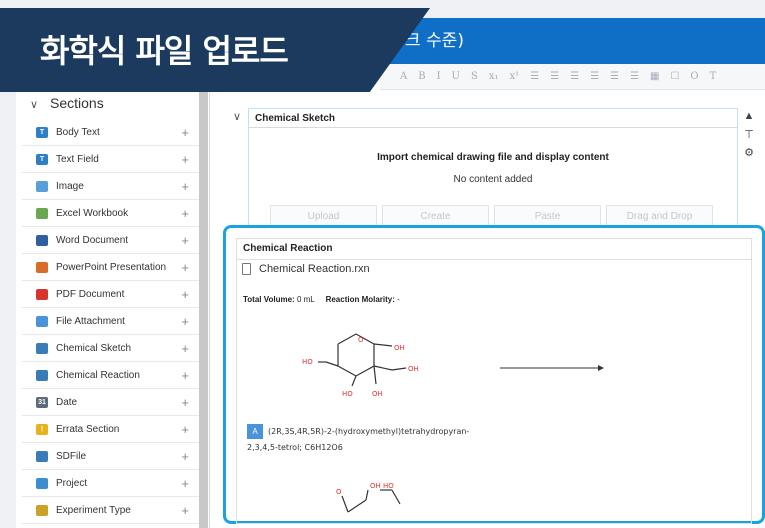 The width and height of the screenshot is (765, 528). Describe the element at coordinates (93, 510) in the screenshot. I see `sidebar-item-label: Experiment Type` at that location.